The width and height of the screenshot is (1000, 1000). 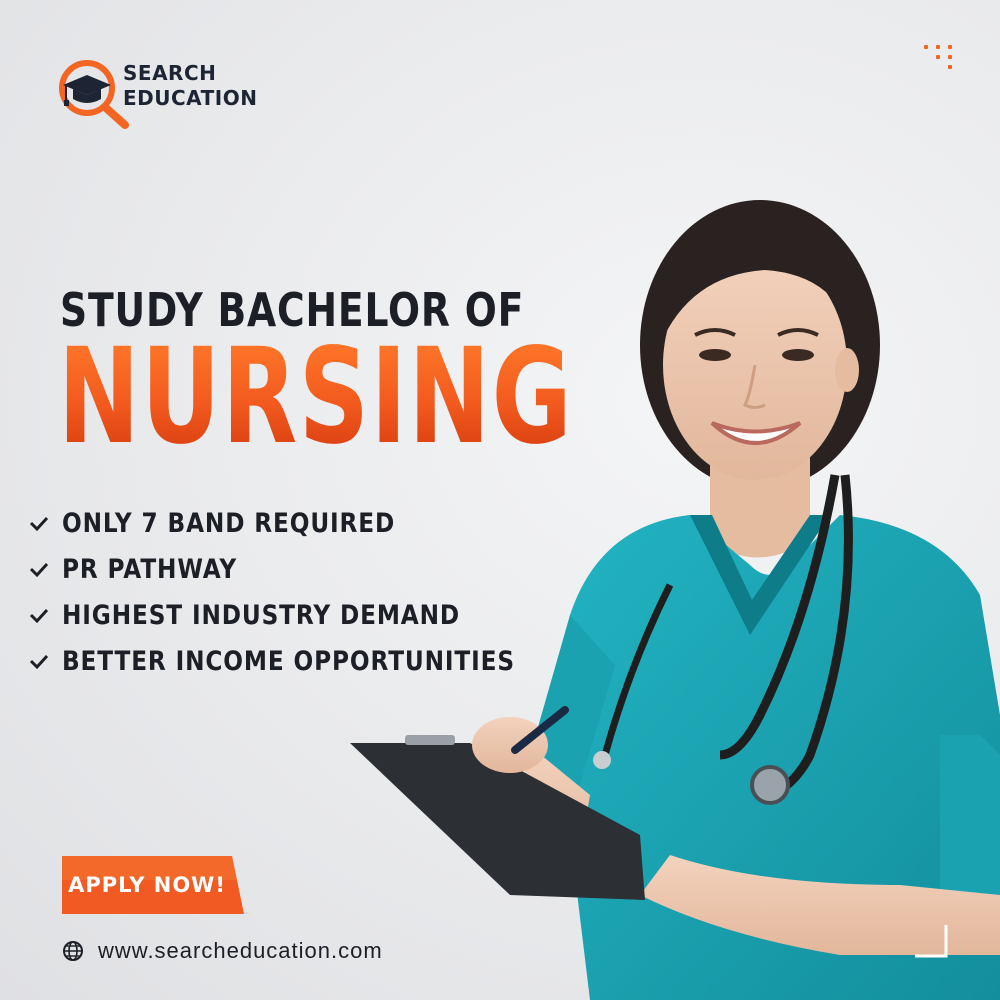 What do you see at coordinates (940, 59) in the screenshot?
I see `decorative-dots` at bounding box center [940, 59].